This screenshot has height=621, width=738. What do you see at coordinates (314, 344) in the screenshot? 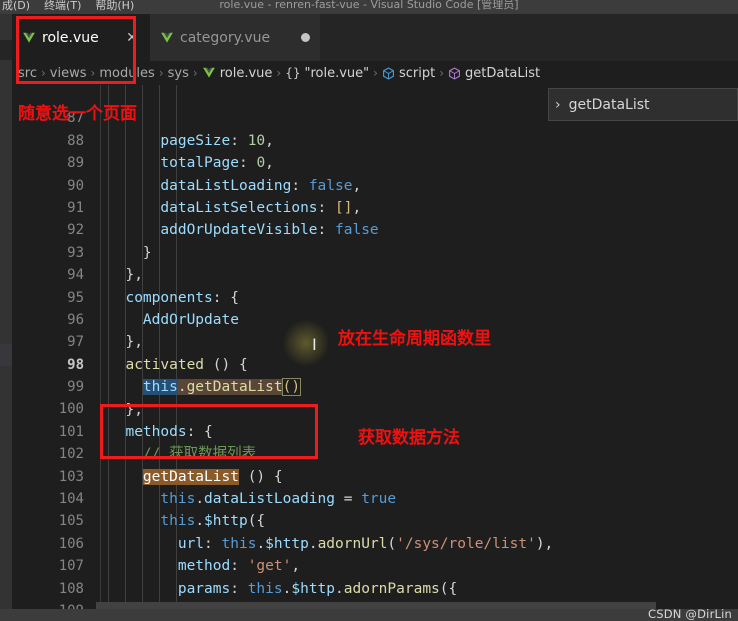
I see `text-cursor-icon: I` at bounding box center [314, 344].